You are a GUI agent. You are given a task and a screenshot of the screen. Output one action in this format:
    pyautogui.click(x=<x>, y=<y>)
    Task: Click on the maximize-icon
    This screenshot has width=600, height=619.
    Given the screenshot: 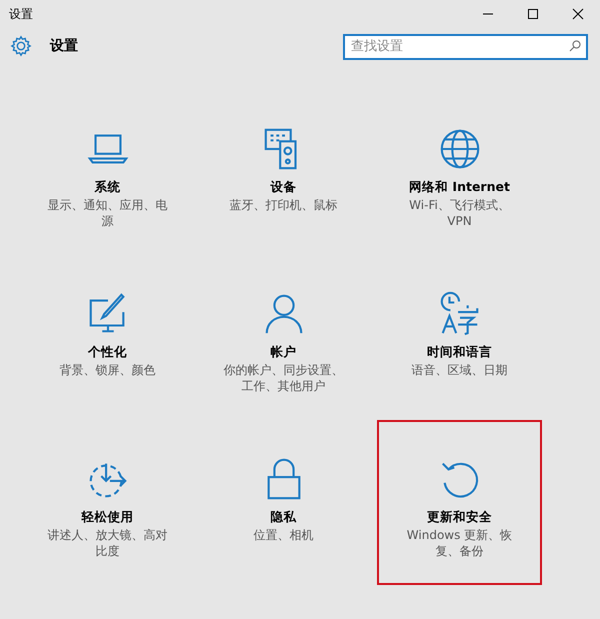 What is the action you would take?
    pyautogui.click(x=533, y=14)
    